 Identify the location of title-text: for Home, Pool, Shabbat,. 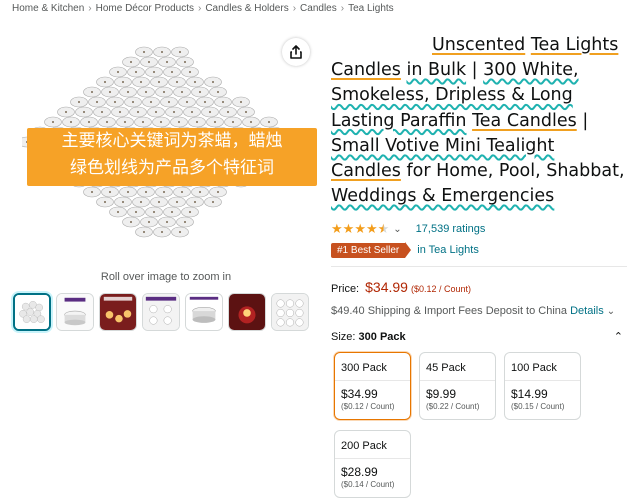
(512, 171).